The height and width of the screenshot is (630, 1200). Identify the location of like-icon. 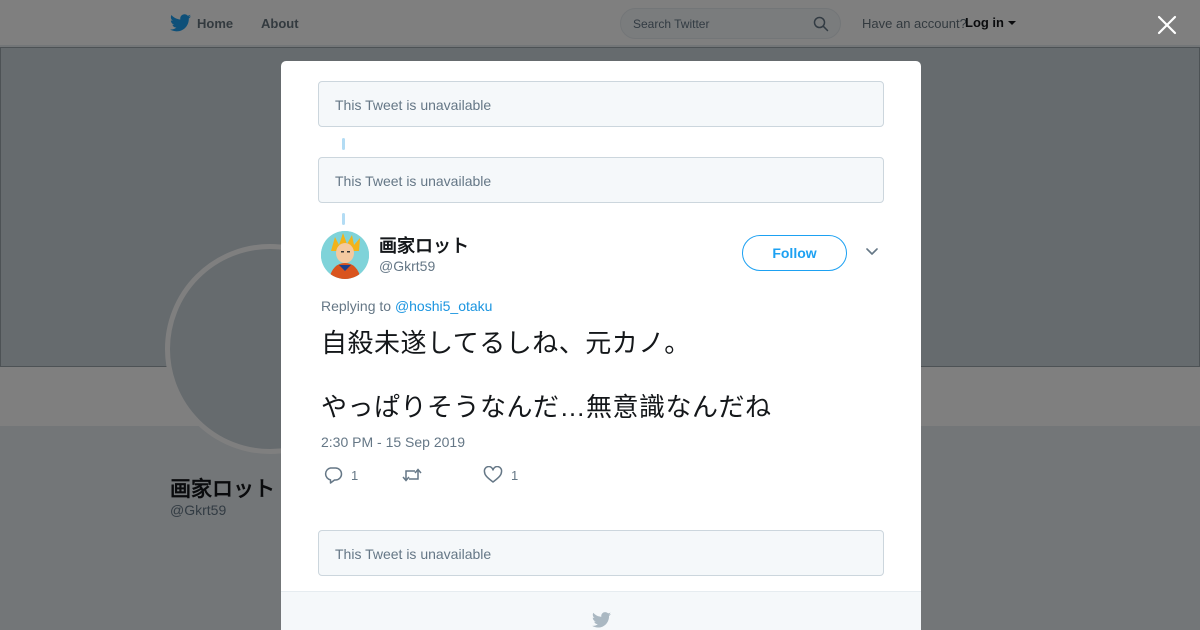
(493, 474).